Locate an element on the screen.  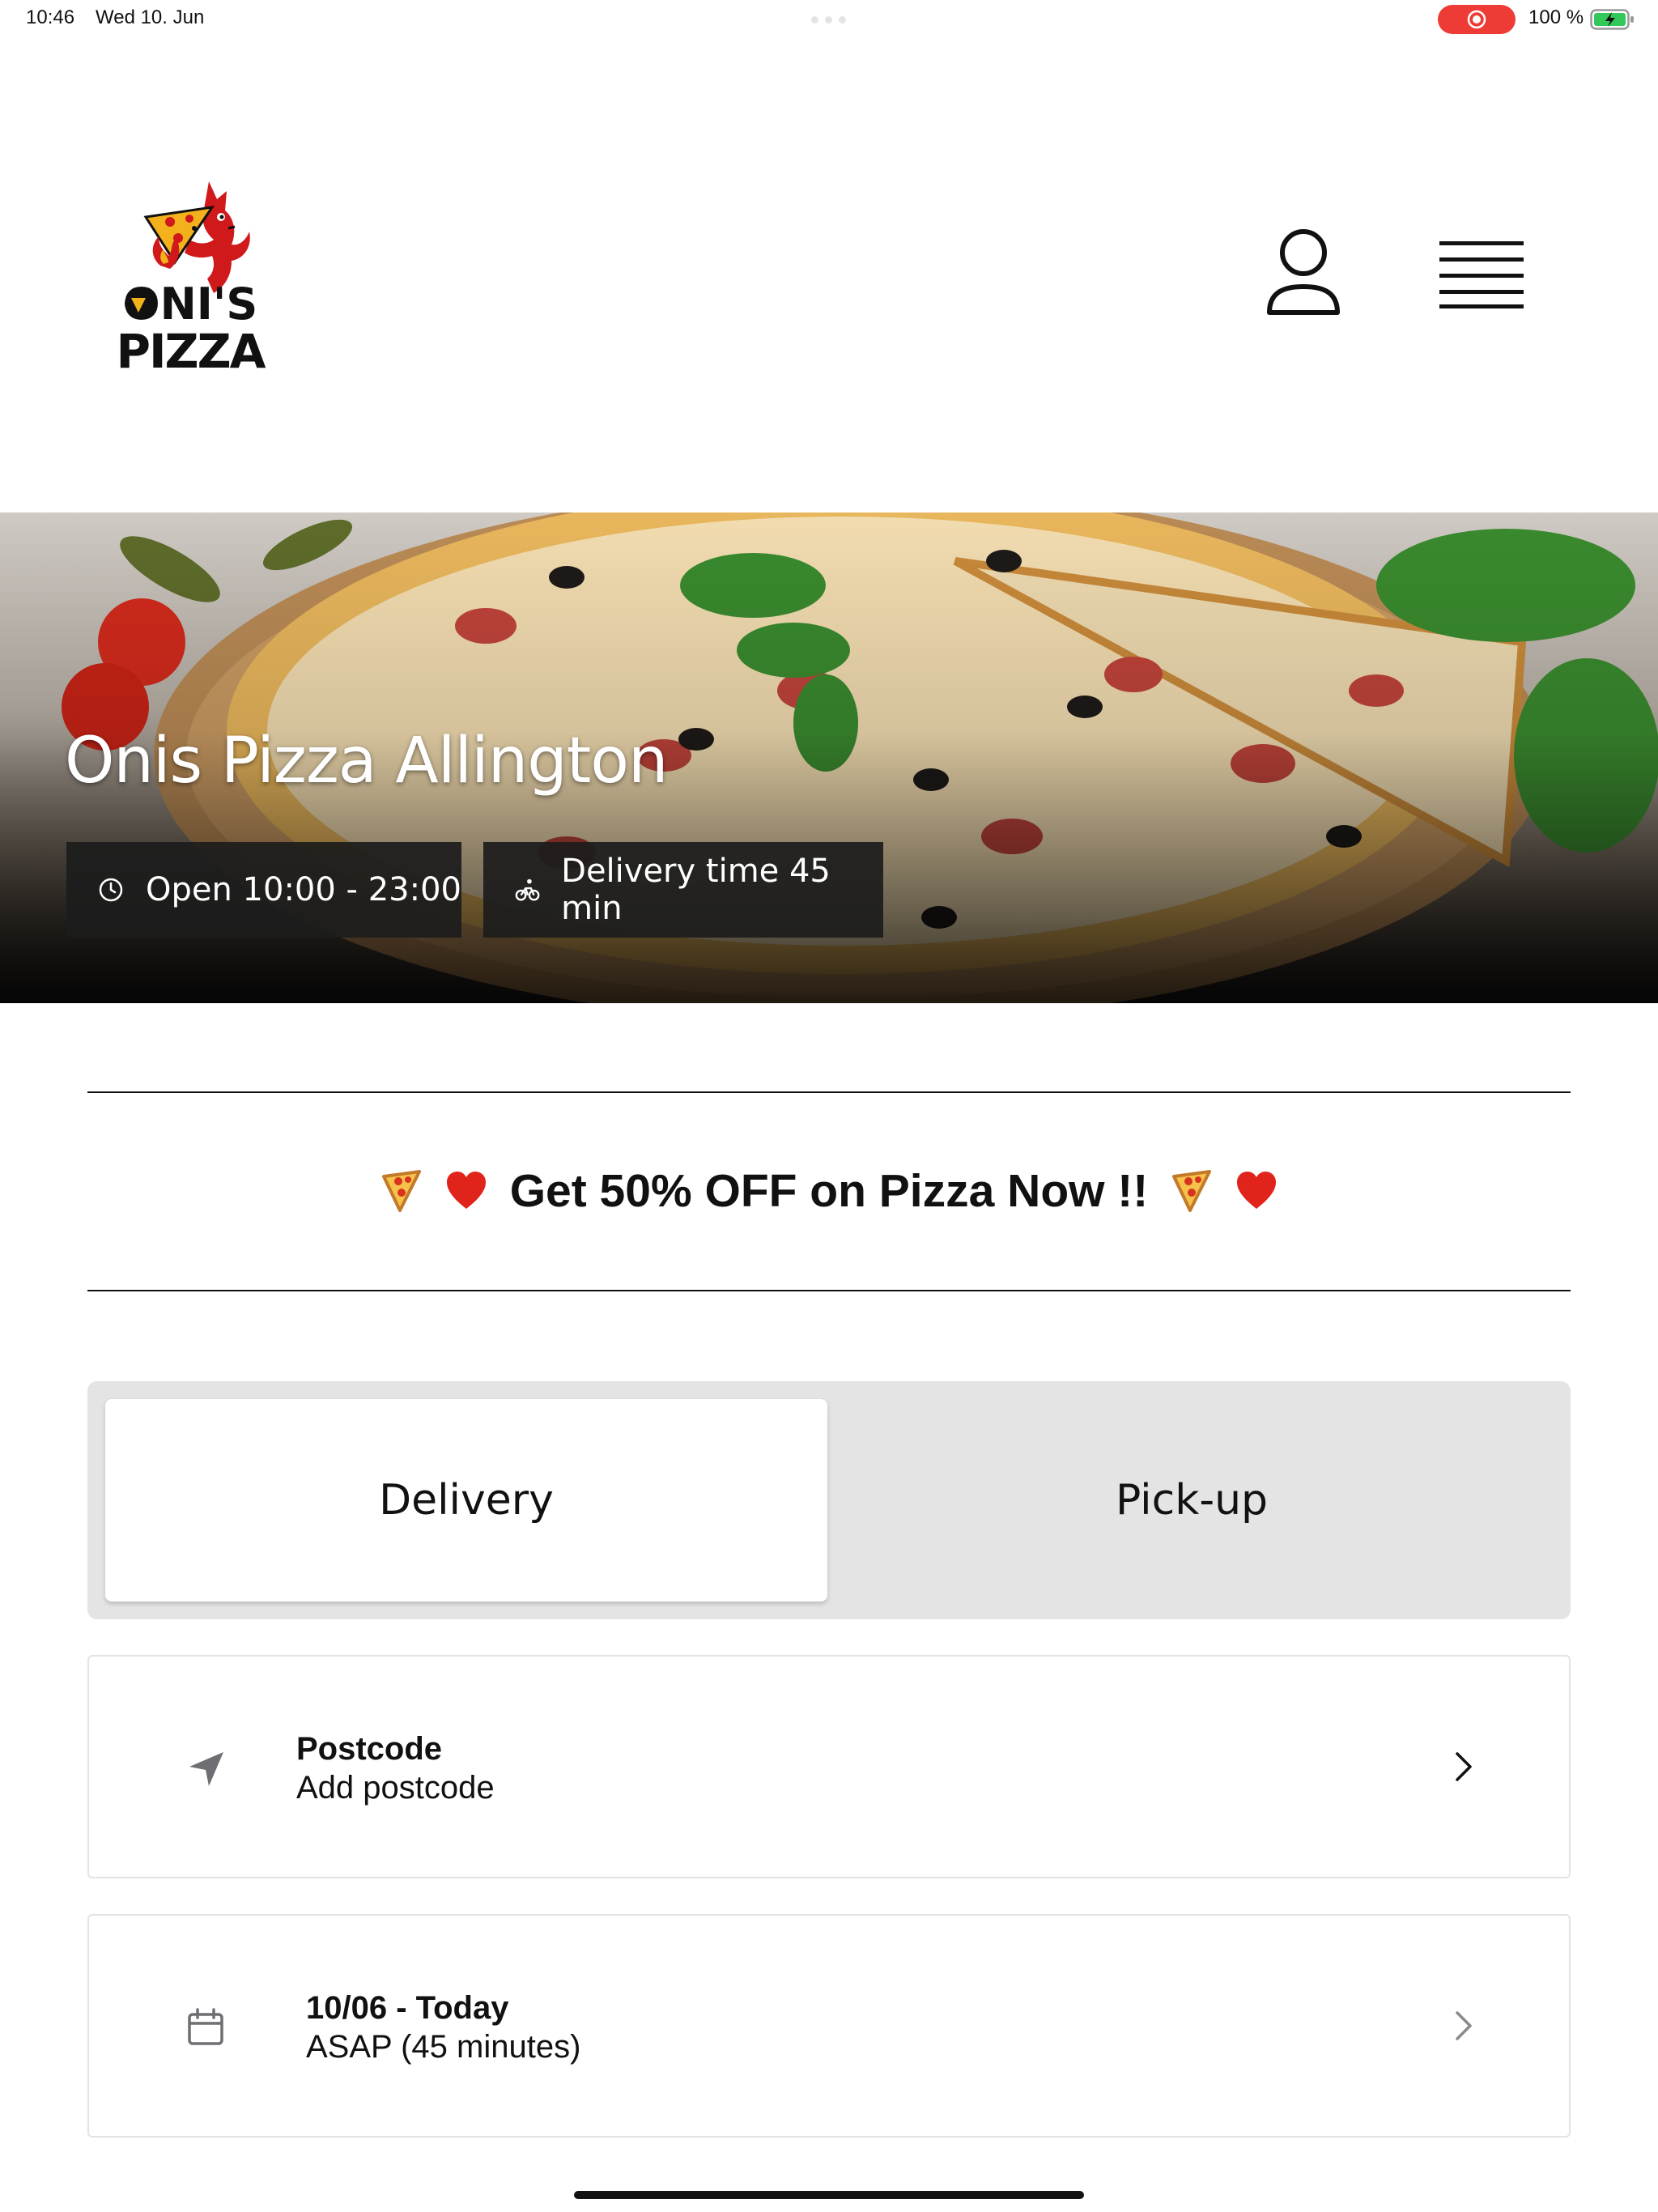
record-icon is located at coordinates (1476, 19).